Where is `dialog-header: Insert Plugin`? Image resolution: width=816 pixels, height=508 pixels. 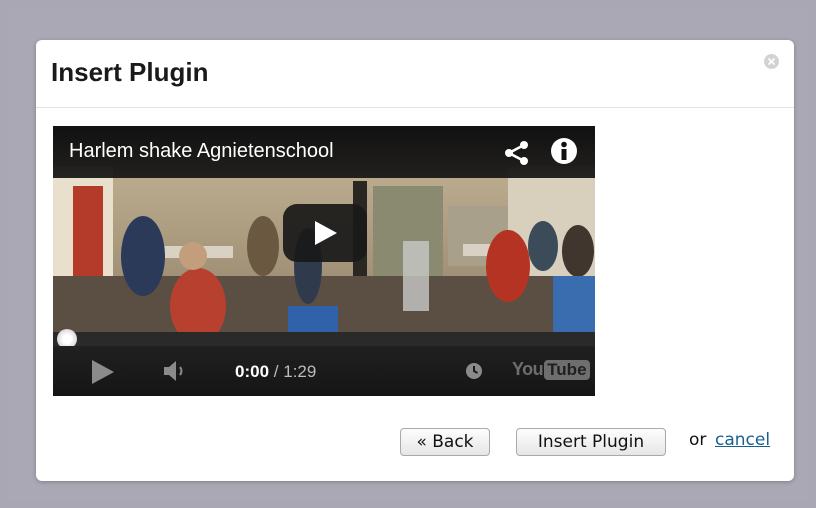 dialog-header: Insert Plugin is located at coordinates (415, 74).